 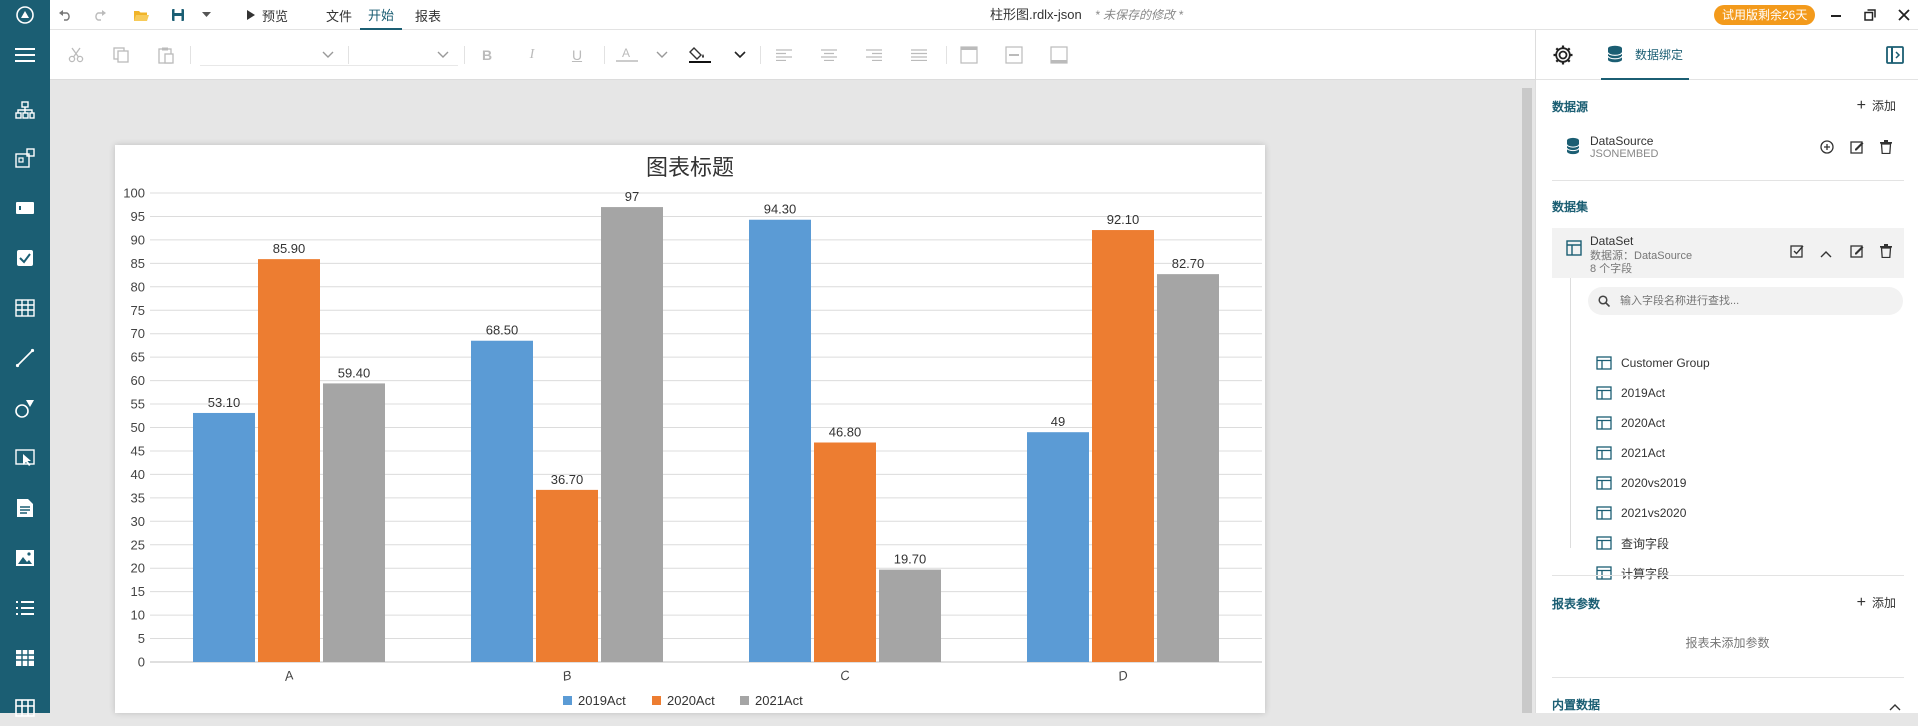 What do you see at coordinates (705, 675) in the screenshot?
I see `x-axis-ticks: A B C D` at bounding box center [705, 675].